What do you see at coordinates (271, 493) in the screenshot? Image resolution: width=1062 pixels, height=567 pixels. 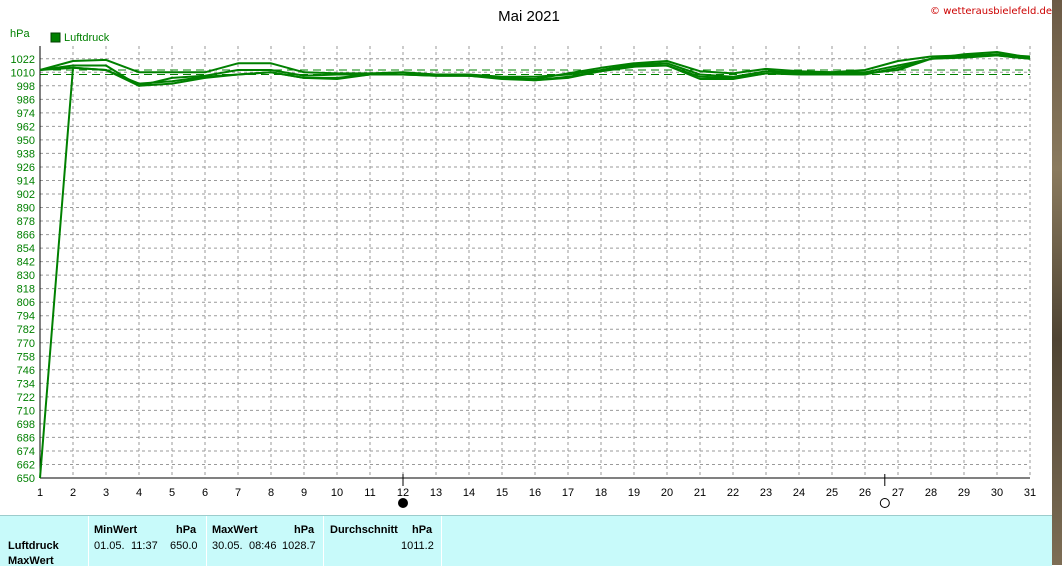 I see `x-tick-label: 8` at bounding box center [271, 493].